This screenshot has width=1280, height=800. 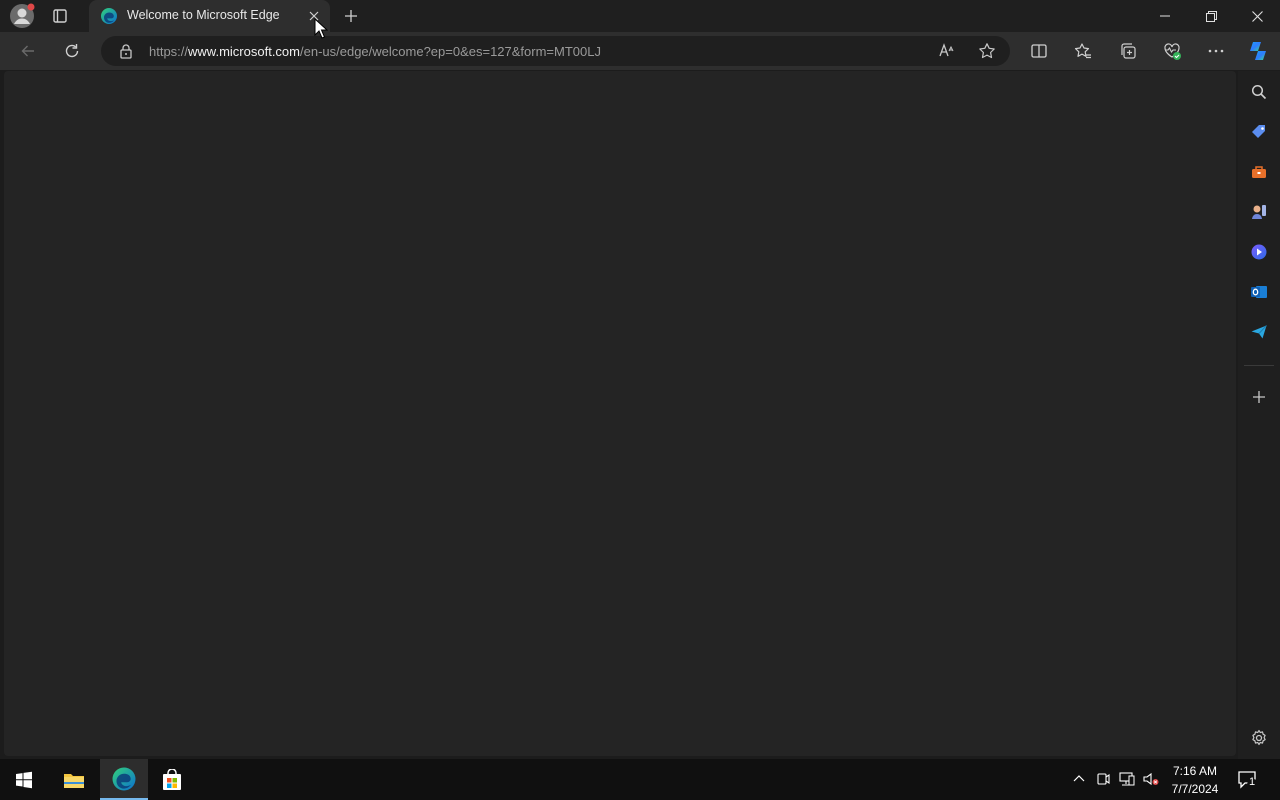 What do you see at coordinates (1259, 397) in the screenshot?
I see `add-icon` at bounding box center [1259, 397].